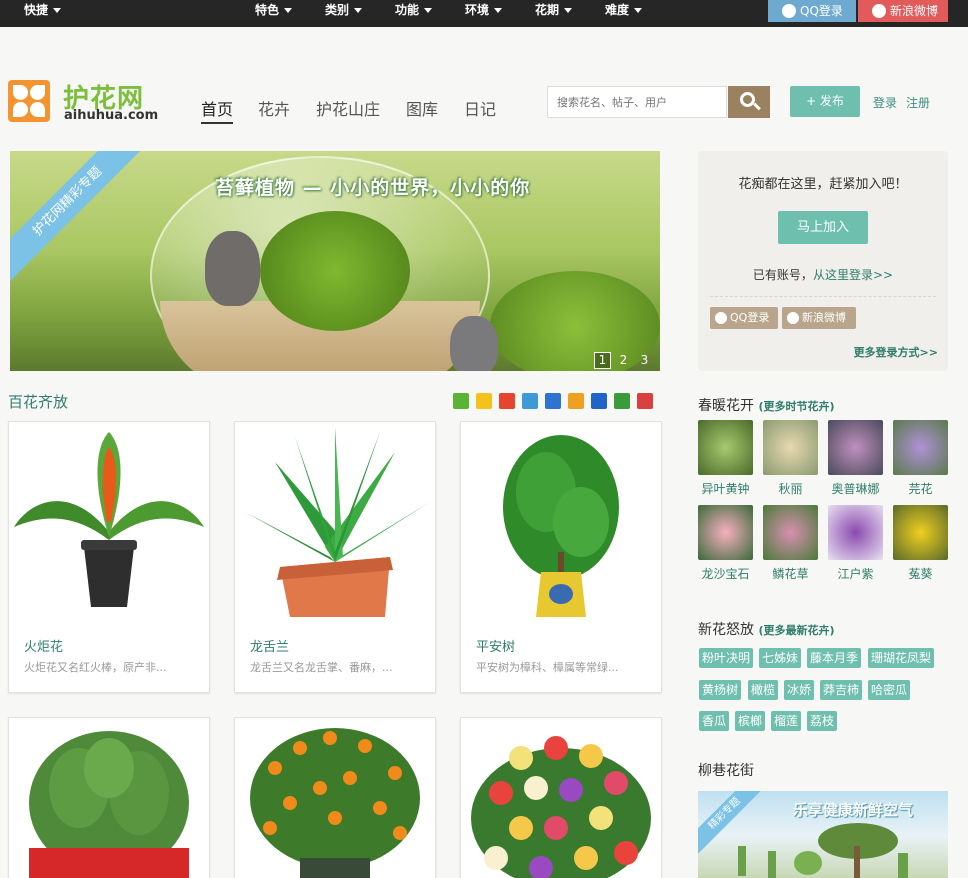 This screenshot has height=878, width=968. I want to click on flower-tag: 哈密瓜, so click(889, 690).